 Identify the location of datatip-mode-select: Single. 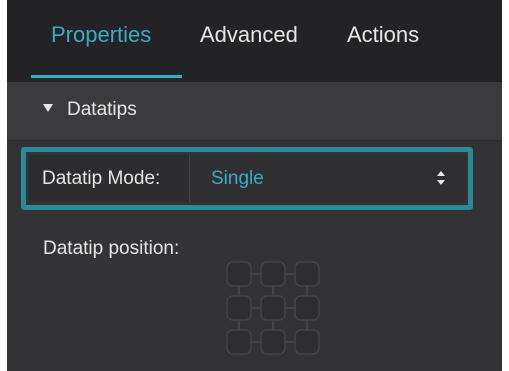
(327, 178).